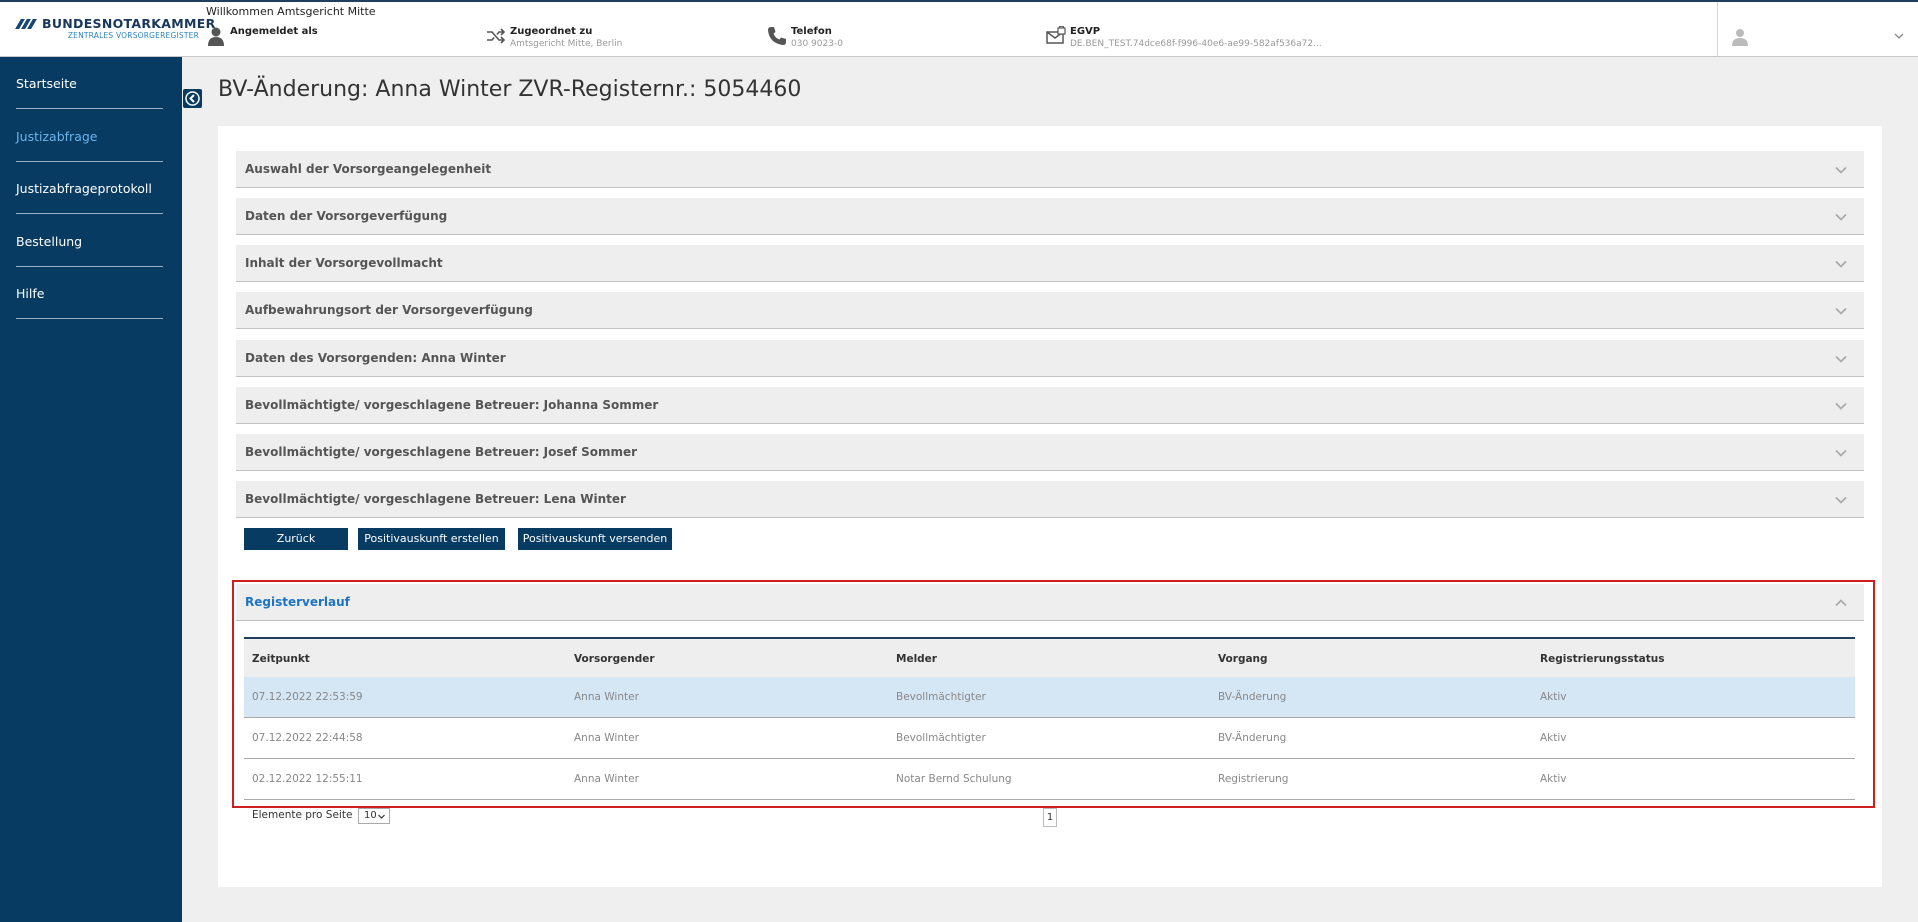 Image resolution: width=1918 pixels, height=922 pixels. Describe the element at coordinates (26, 24) in the screenshot. I see `logo-stripes-icon` at that location.